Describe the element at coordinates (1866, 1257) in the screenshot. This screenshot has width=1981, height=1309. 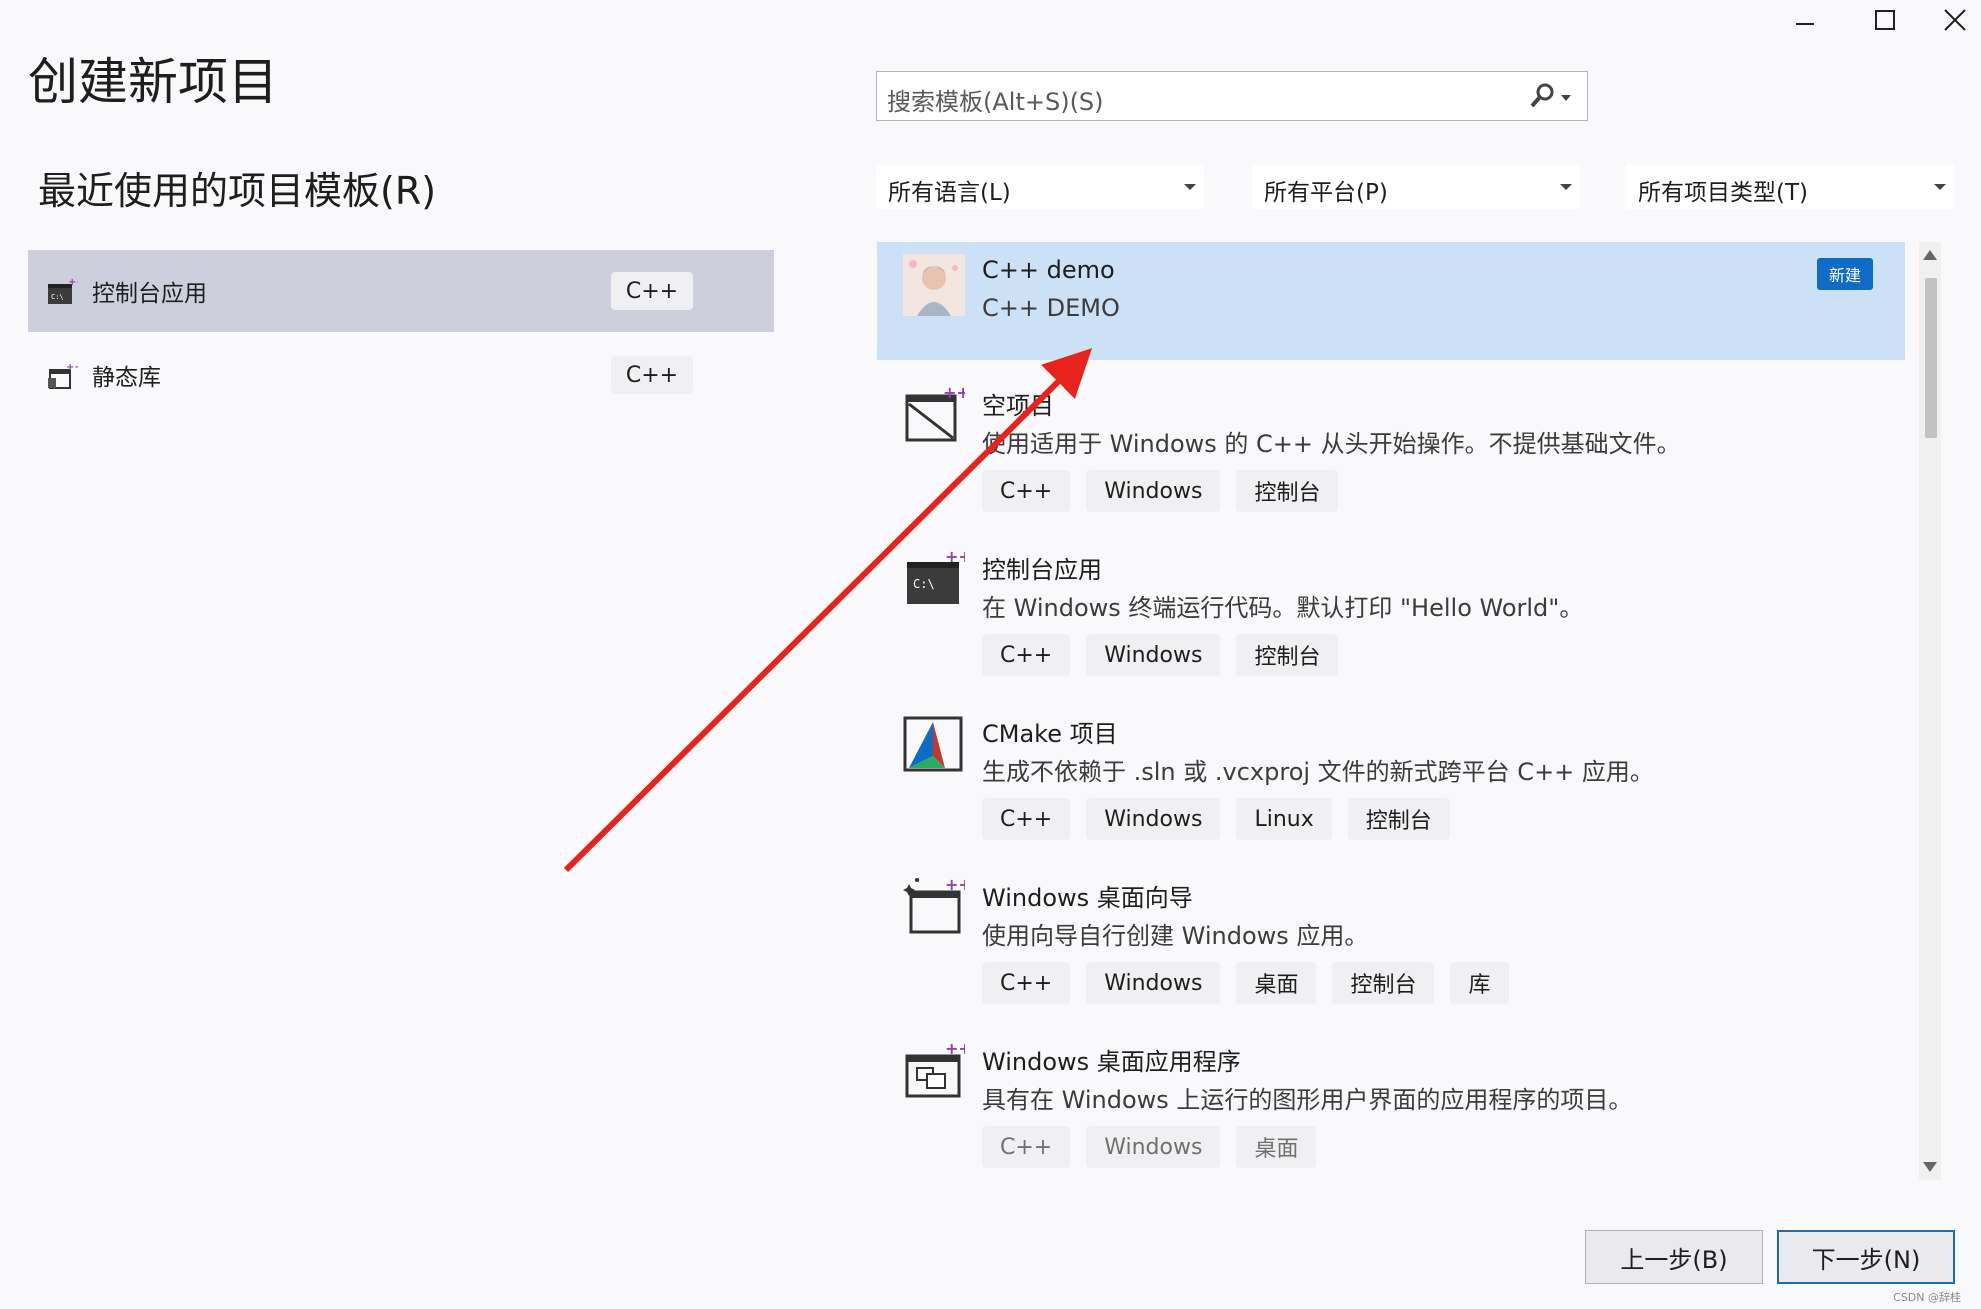
I see `next-button: 下一步(N)` at that location.